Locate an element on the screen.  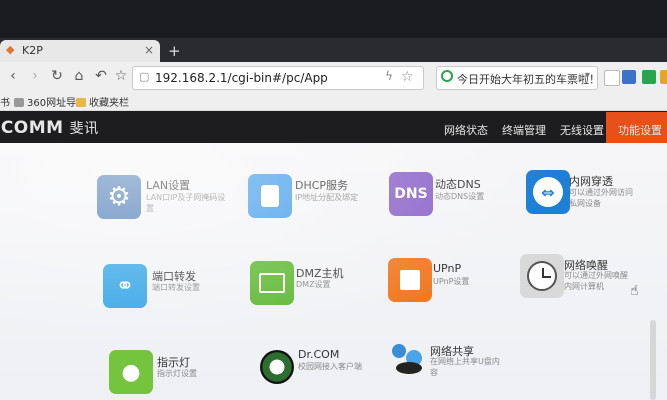
app-name: UPnP is located at coordinates (447, 268).